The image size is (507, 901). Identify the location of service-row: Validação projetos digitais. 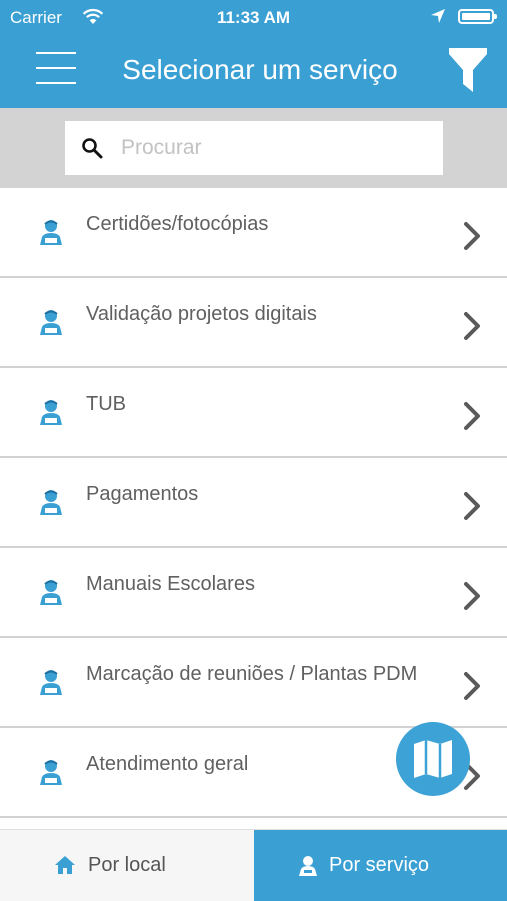
(253, 323).